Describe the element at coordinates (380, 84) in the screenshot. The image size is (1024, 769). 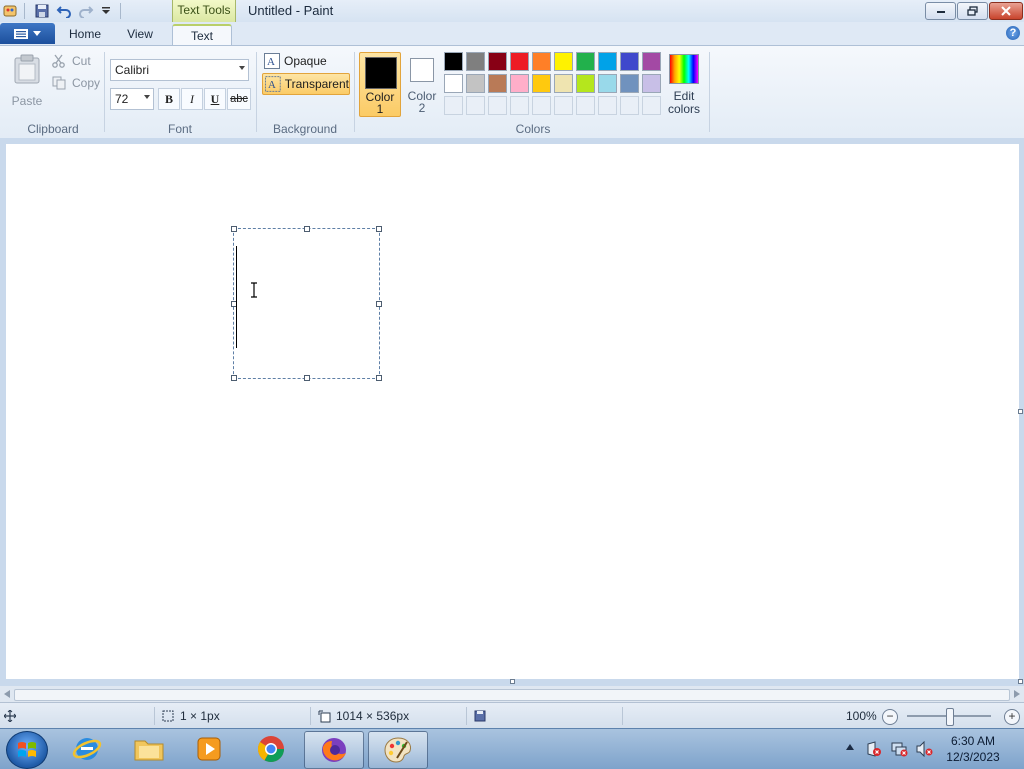
I see `color1-button: Color 1` at that location.